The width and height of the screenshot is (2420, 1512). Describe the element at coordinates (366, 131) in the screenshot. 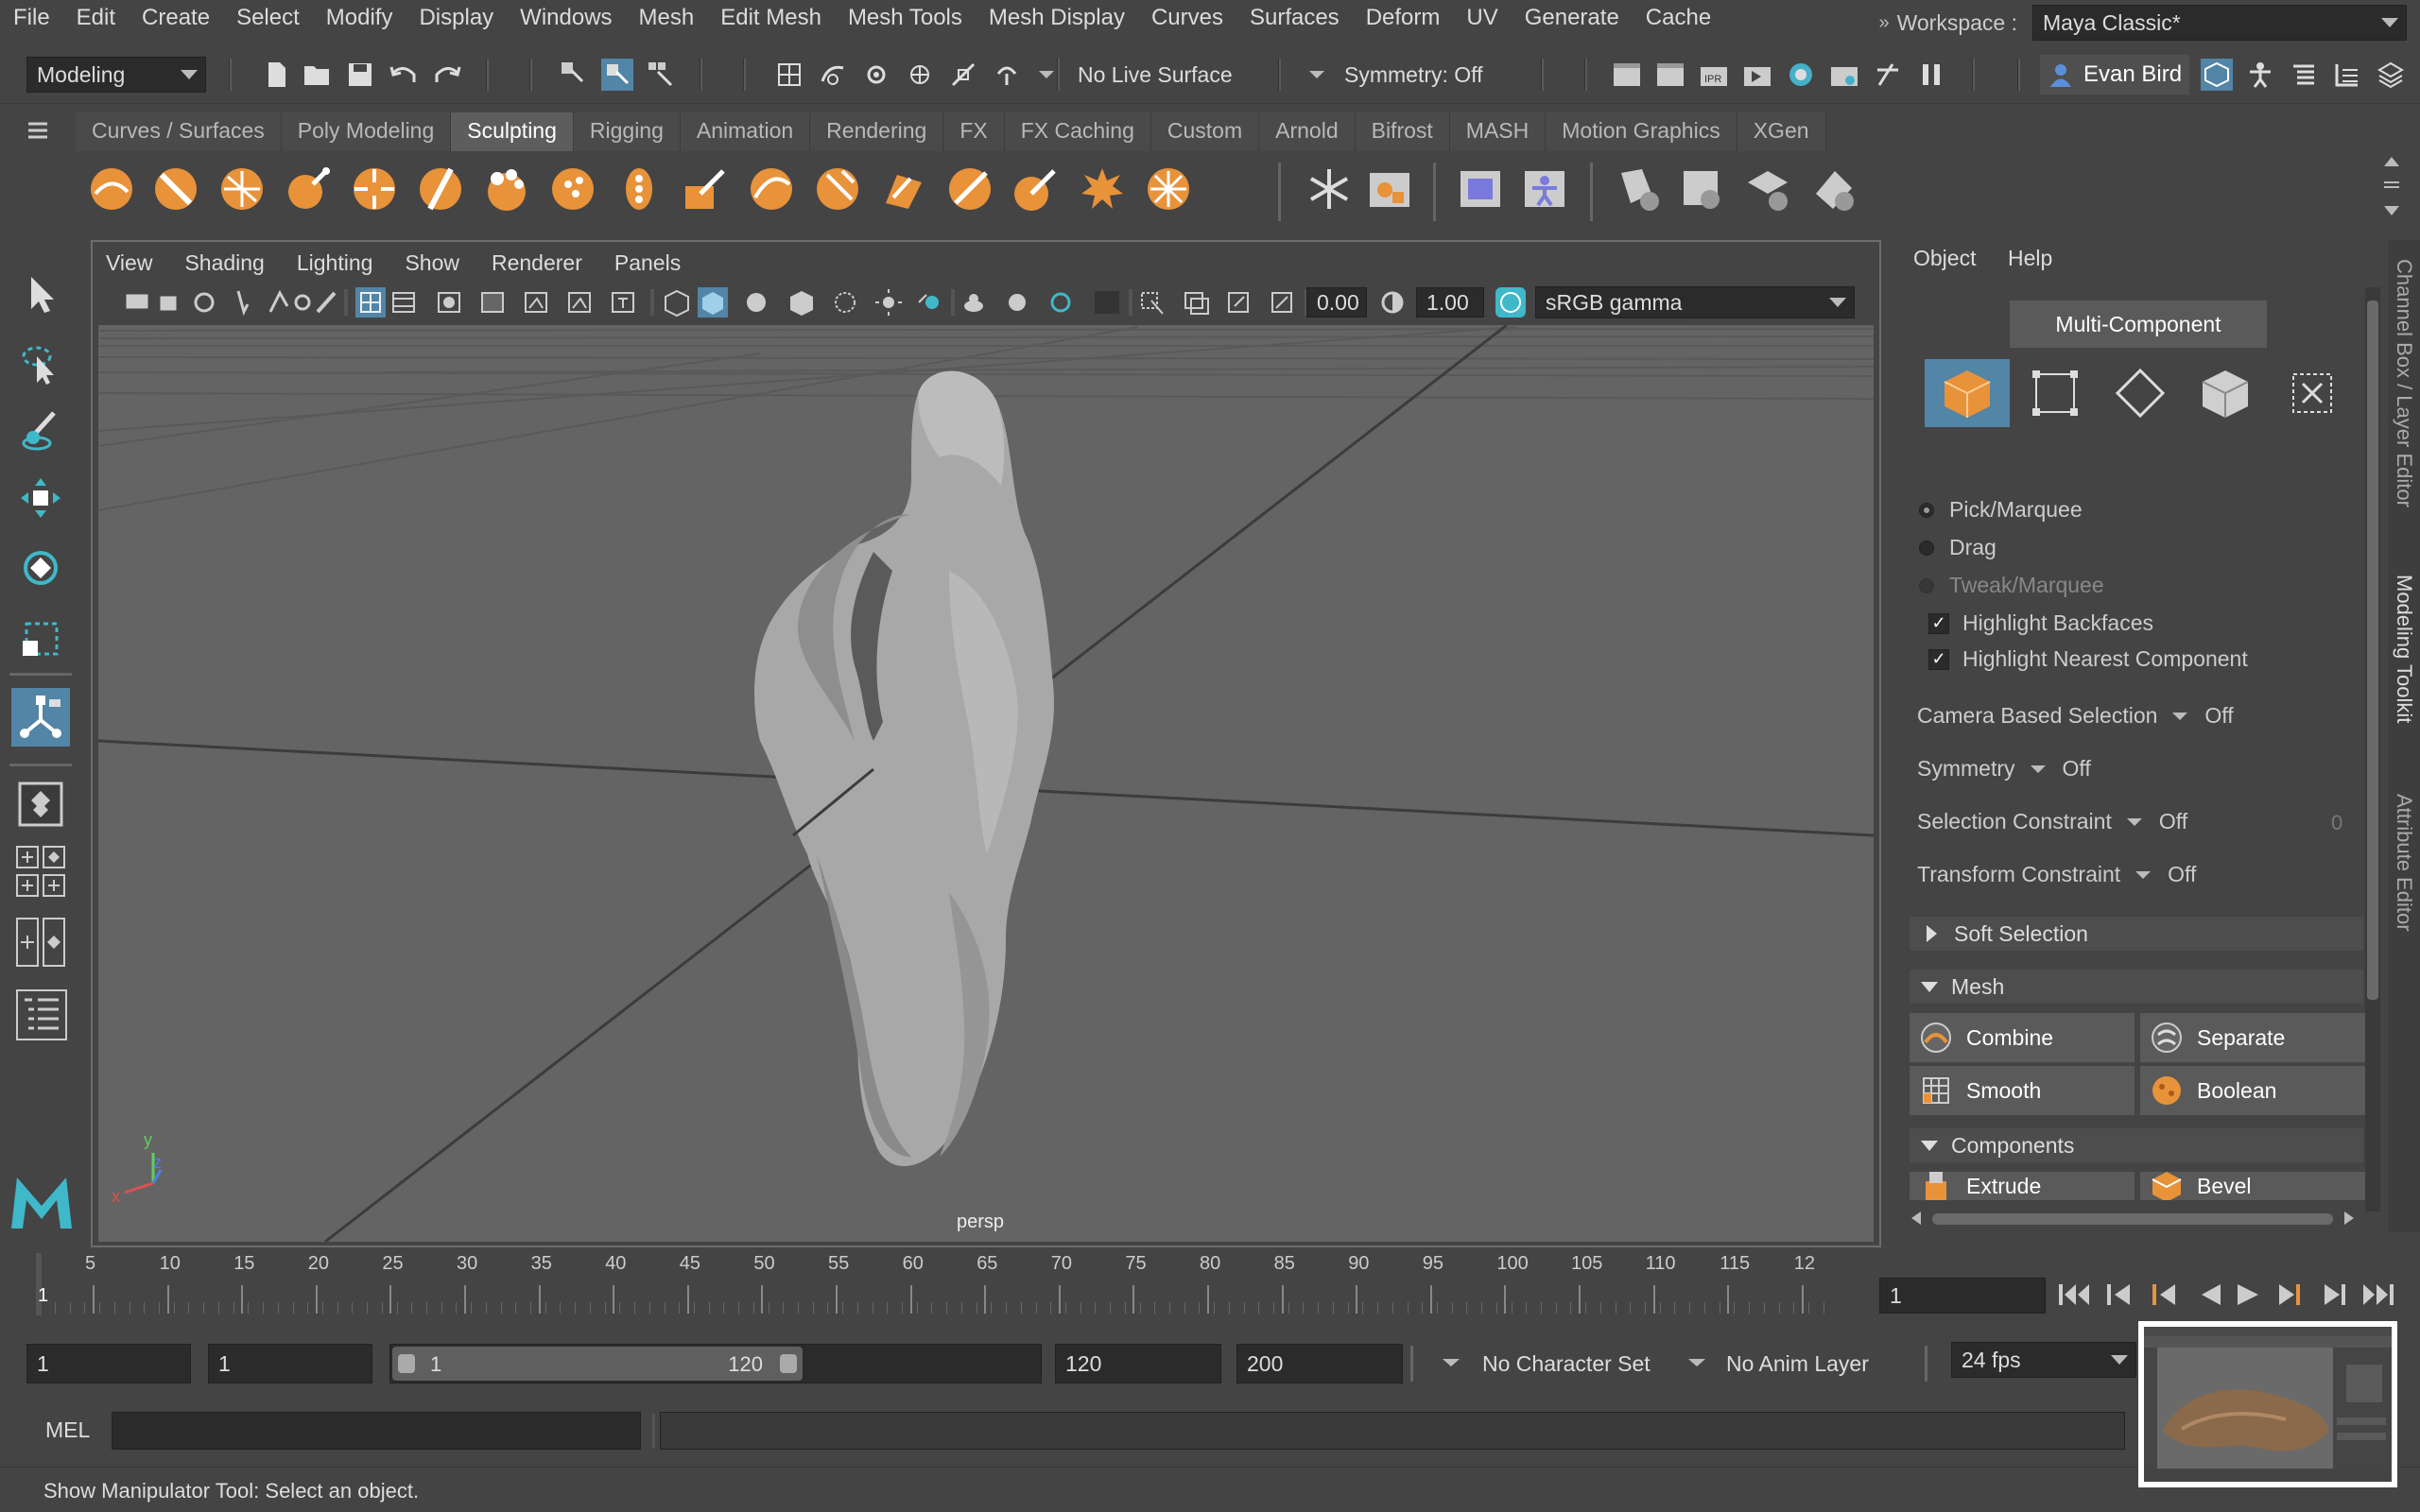

I see `tab-poly-modeling: Poly Modeling` at that location.